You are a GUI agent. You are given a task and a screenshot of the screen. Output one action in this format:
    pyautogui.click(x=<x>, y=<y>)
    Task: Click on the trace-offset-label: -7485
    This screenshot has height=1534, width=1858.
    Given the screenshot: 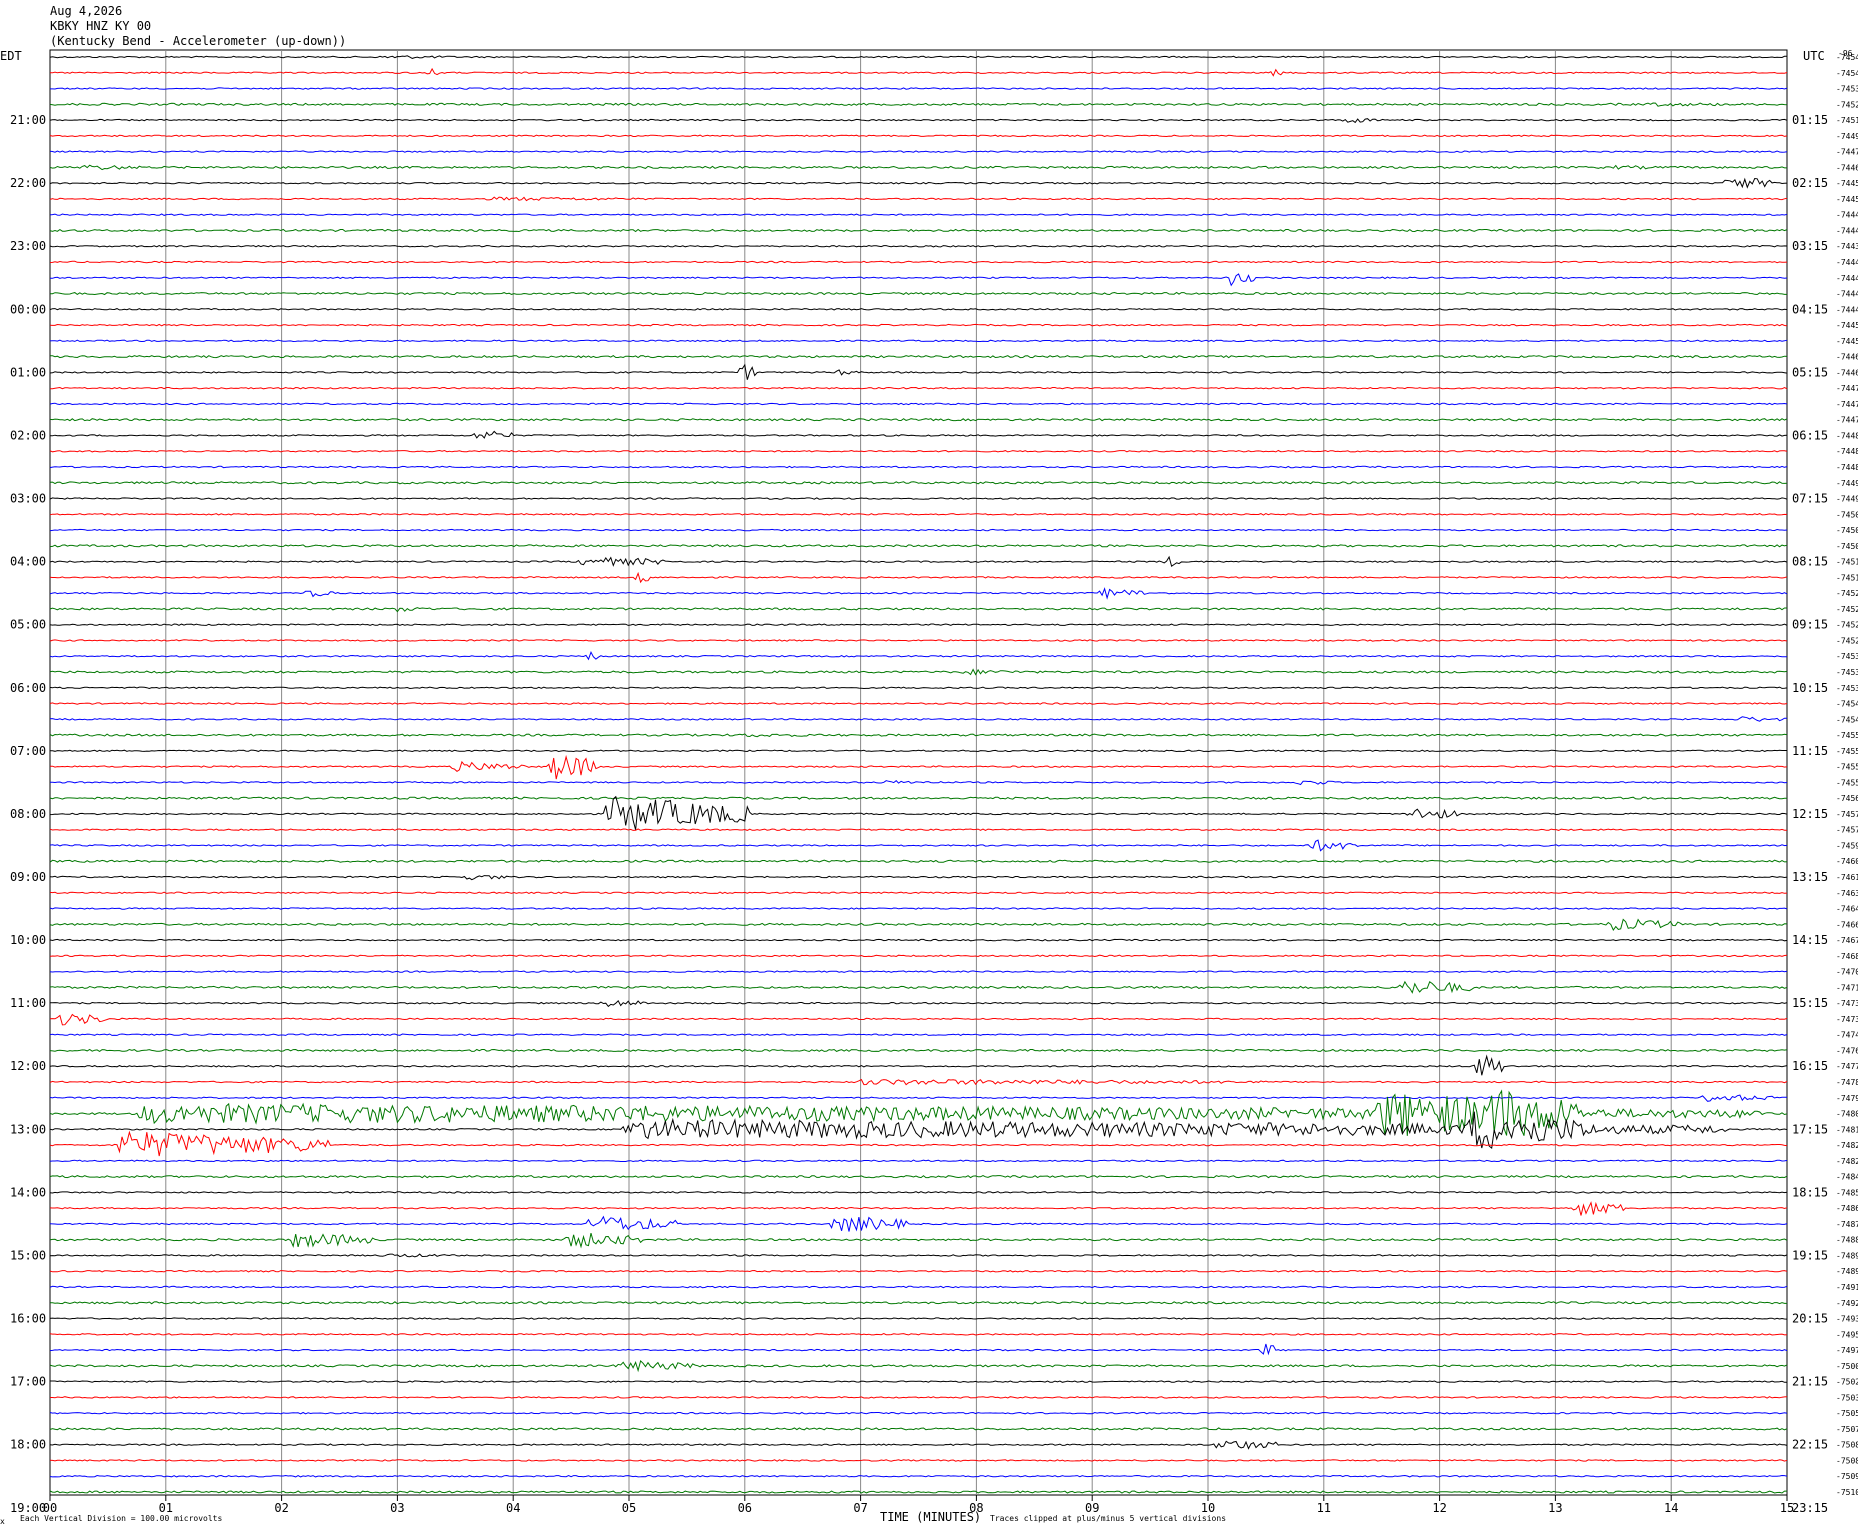 What is the action you would take?
    pyautogui.click(x=1847, y=1192)
    